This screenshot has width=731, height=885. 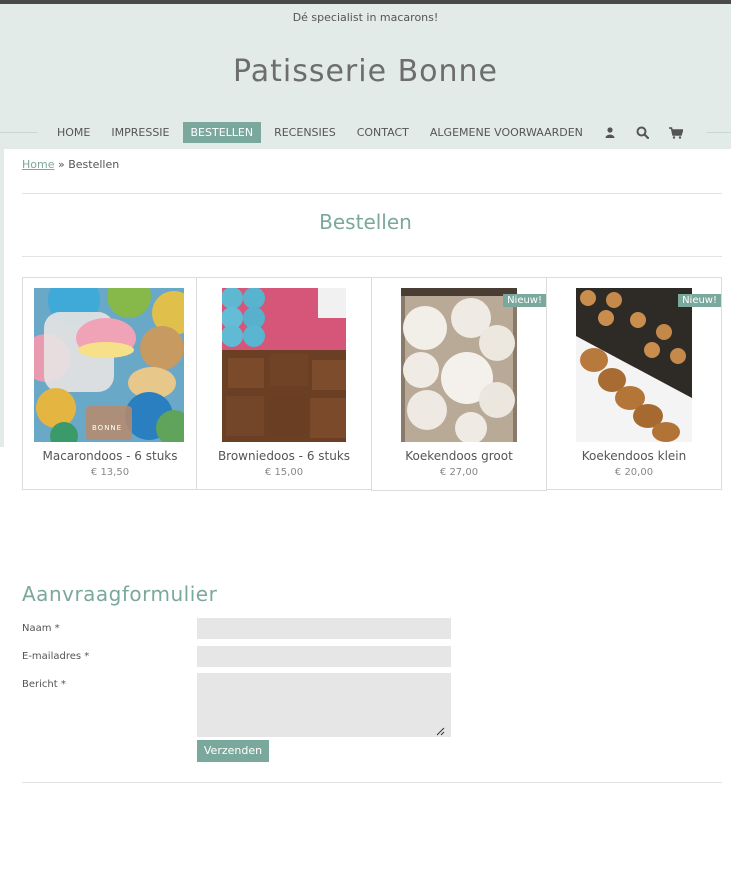 I want to click on product-card: Nieuw! Koekendoos groot € 27,00, so click(x=459, y=384).